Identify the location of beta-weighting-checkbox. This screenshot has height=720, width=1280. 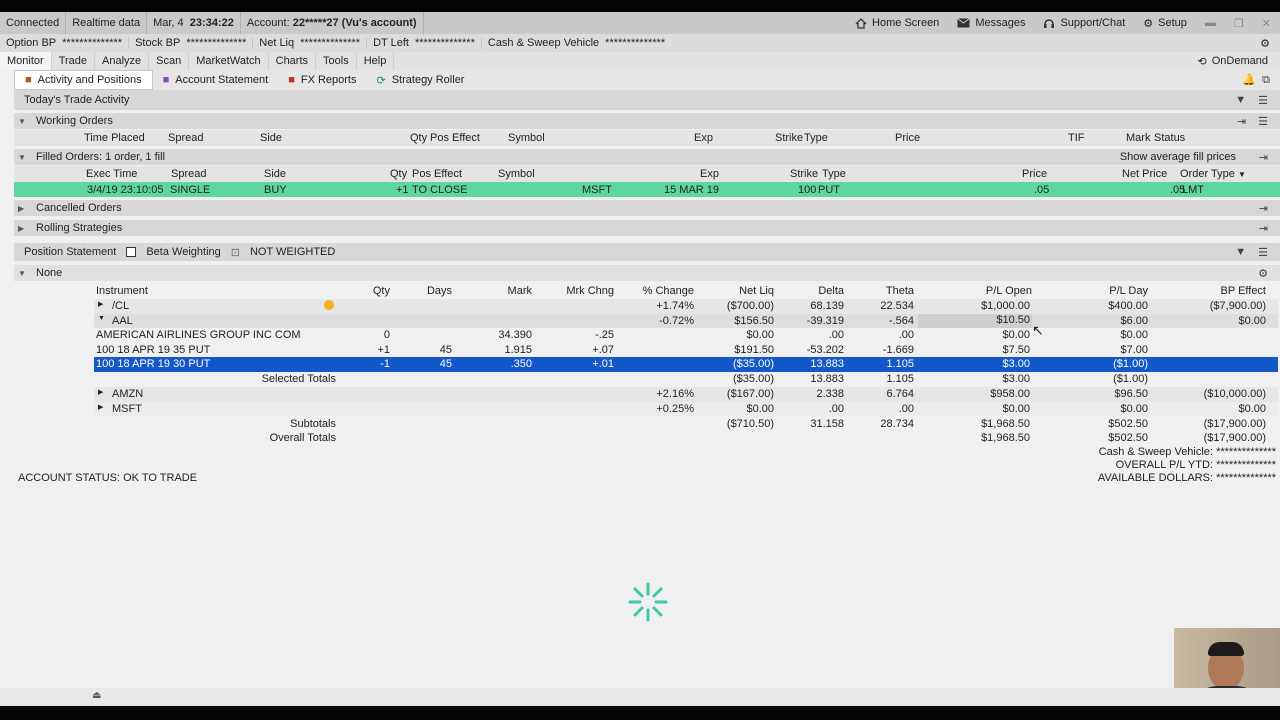
(131, 252).